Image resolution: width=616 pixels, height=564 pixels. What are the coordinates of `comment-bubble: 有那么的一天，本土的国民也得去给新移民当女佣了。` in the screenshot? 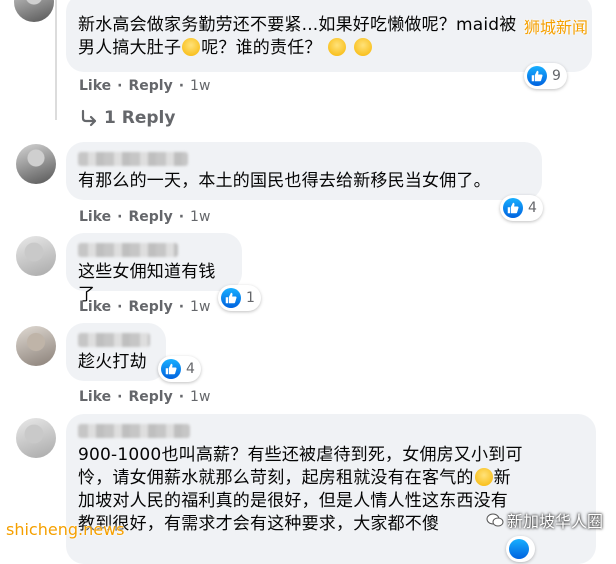 It's located at (304, 171).